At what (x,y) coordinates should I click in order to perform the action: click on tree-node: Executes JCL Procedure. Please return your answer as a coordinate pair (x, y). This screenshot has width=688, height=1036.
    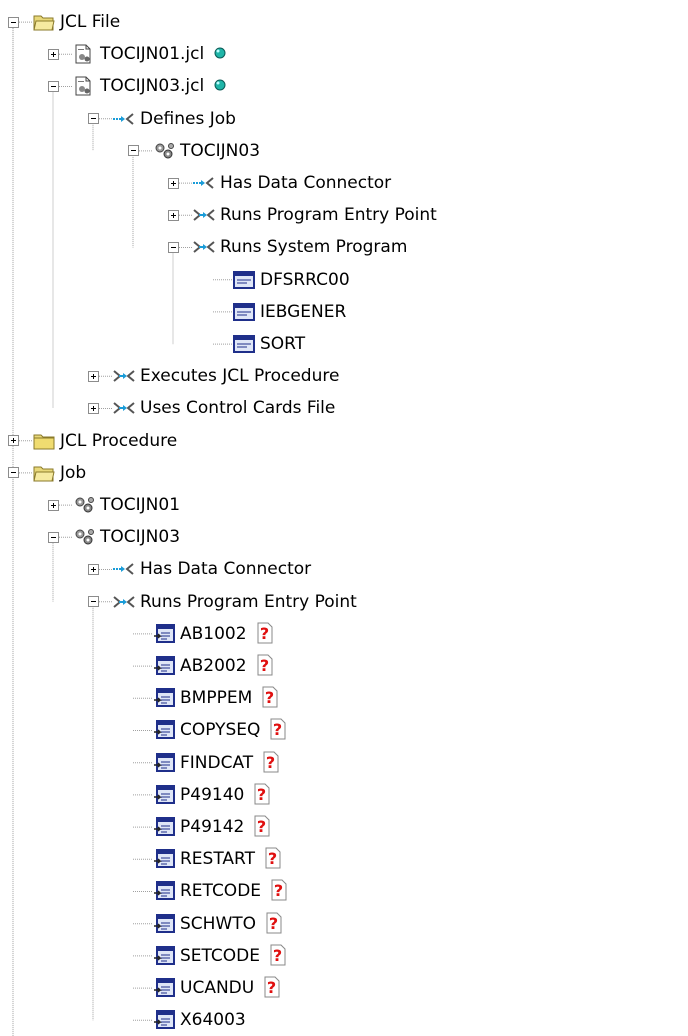
    Looking at the image, I should click on (344, 376).